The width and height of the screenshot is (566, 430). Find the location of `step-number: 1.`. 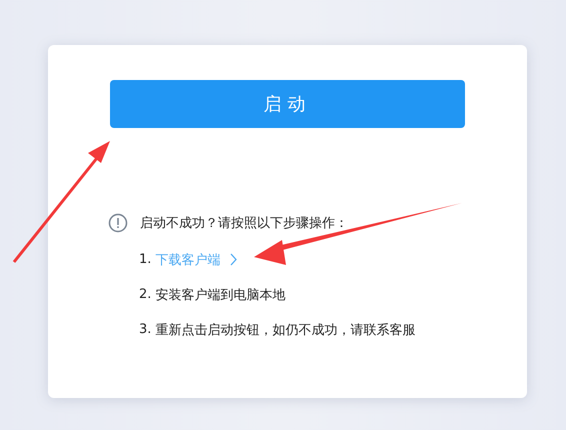

step-number: 1. is located at coordinates (145, 259).